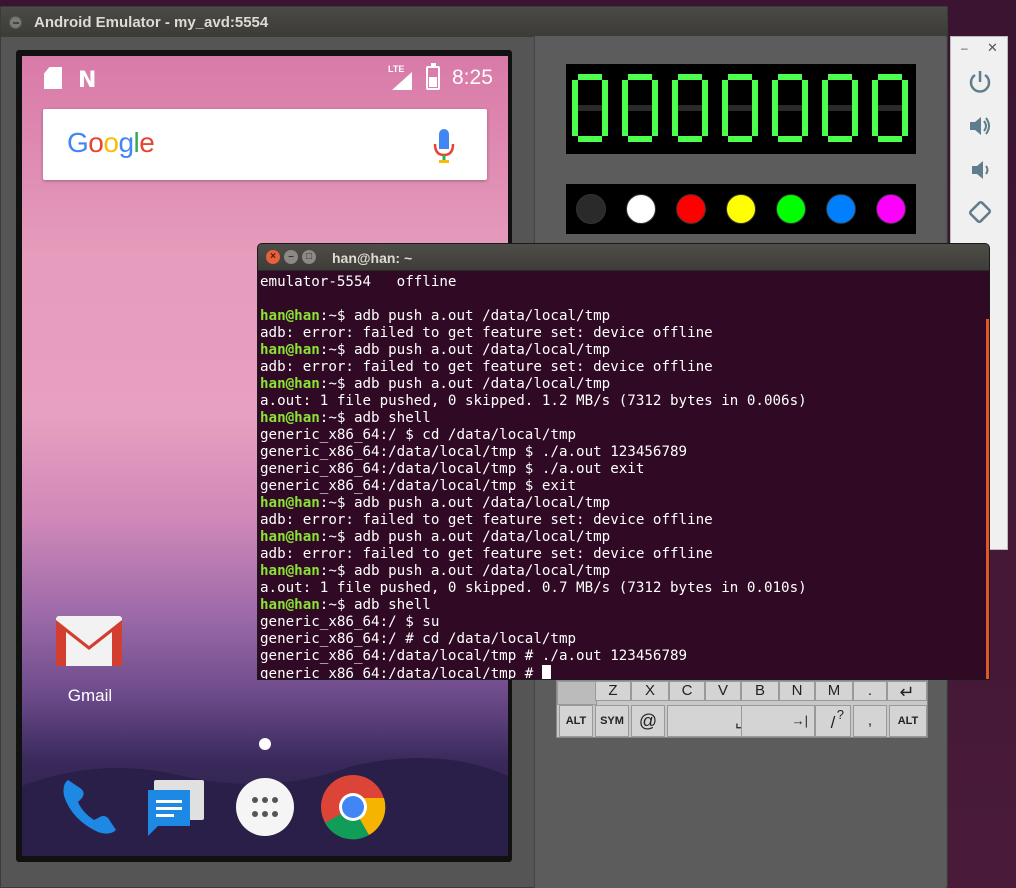  Describe the element at coordinates (273, 257) in the screenshot. I see `terminal-close-icon: ×` at that location.